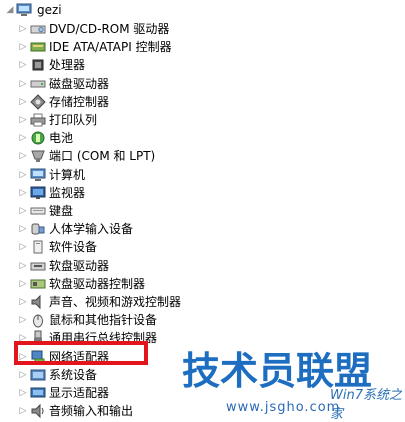 The image size is (405, 422). Describe the element at coordinates (38, 29) in the screenshot. I see `dvd-drive-icon` at that location.